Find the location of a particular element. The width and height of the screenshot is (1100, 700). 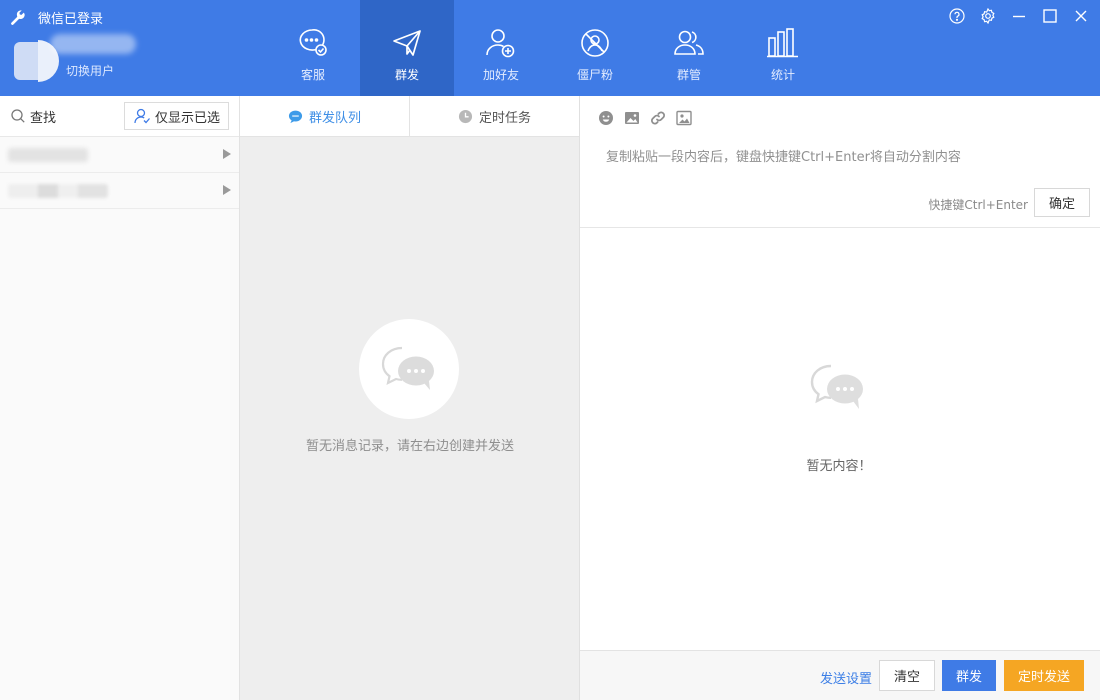

maximize-icon is located at coordinates (1050, 16).